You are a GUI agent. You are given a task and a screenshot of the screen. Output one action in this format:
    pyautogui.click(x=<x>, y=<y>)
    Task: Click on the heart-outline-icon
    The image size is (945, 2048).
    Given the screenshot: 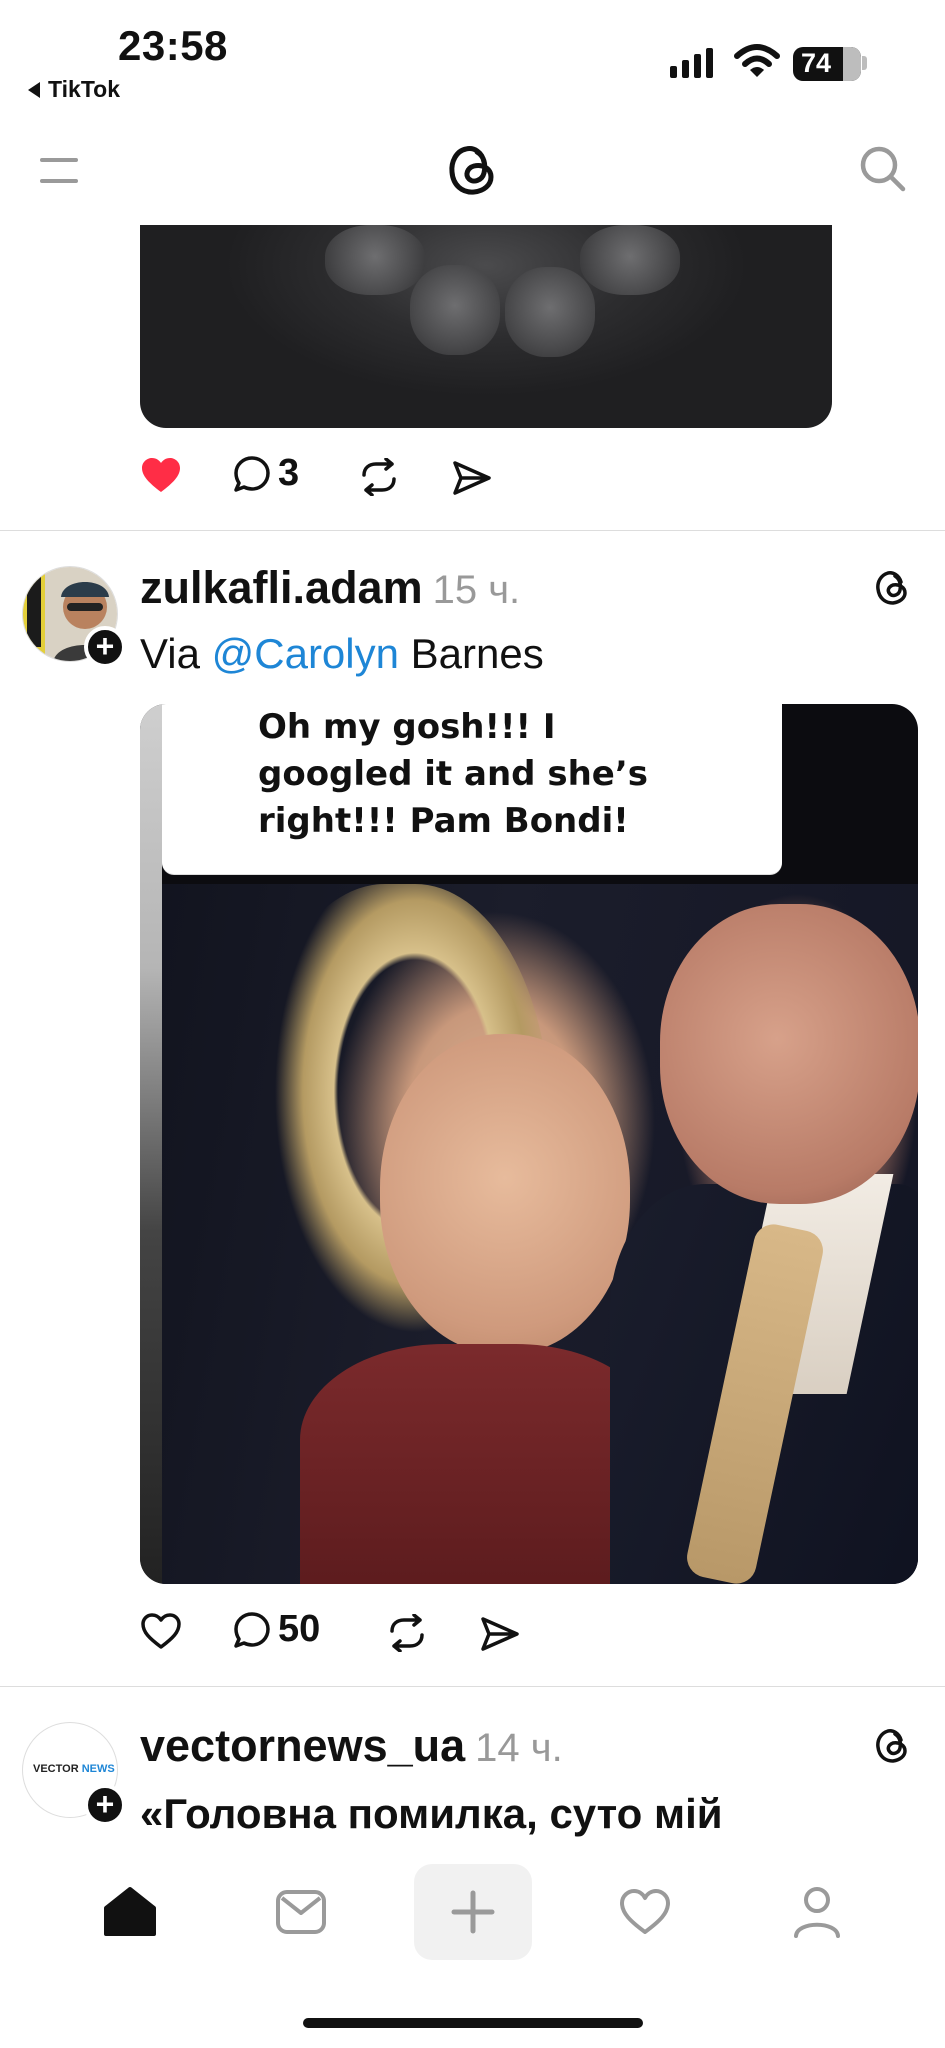 What is the action you would take?
    pyautogui.click(x=161, y=1631)
    